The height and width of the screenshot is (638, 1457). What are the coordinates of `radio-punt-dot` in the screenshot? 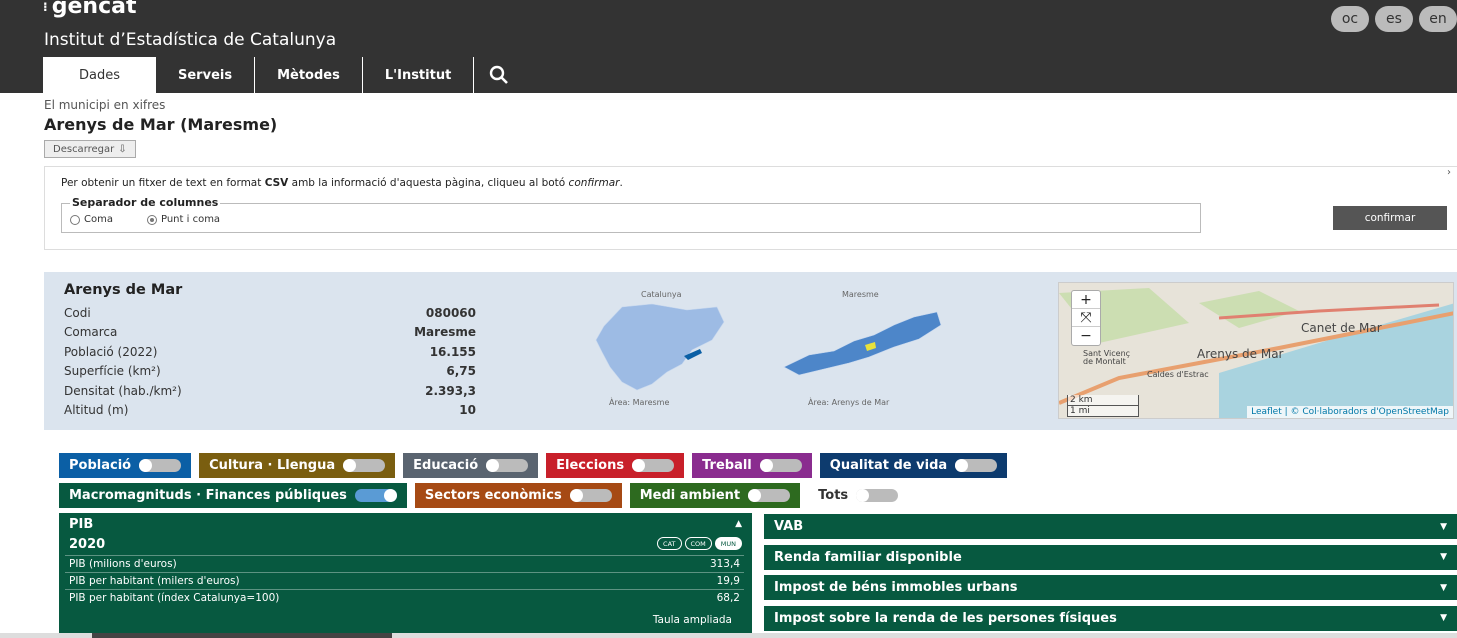 It's located at (151, 219).